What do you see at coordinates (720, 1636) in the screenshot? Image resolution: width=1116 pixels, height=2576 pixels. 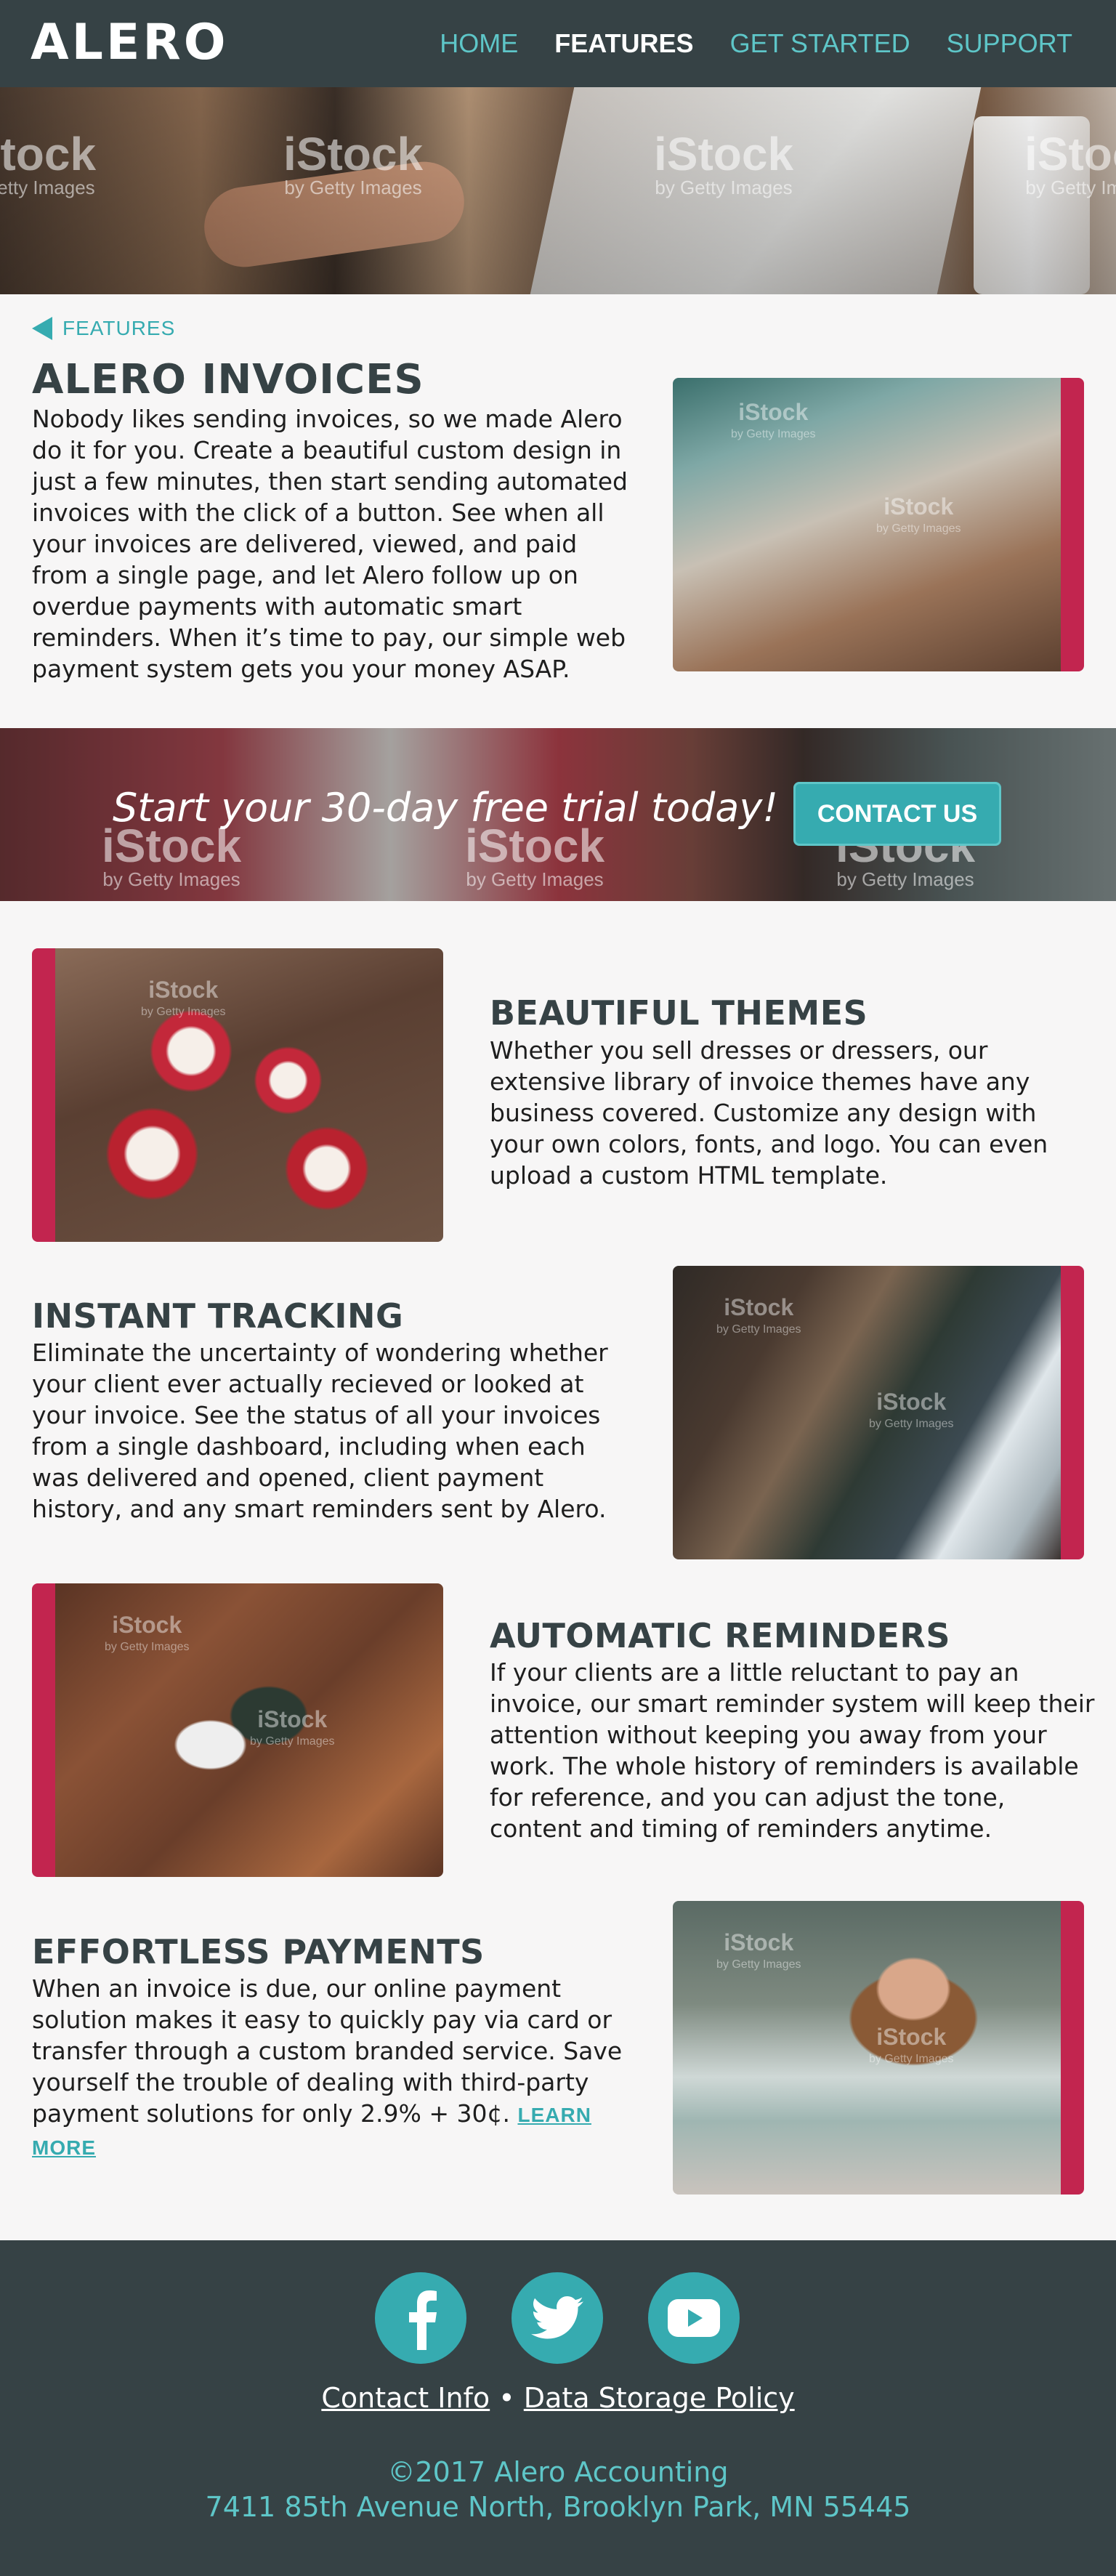 I see `feature-title-reminders: AUTOMATIC REMINDERS` at bounding box center [720, 1636].